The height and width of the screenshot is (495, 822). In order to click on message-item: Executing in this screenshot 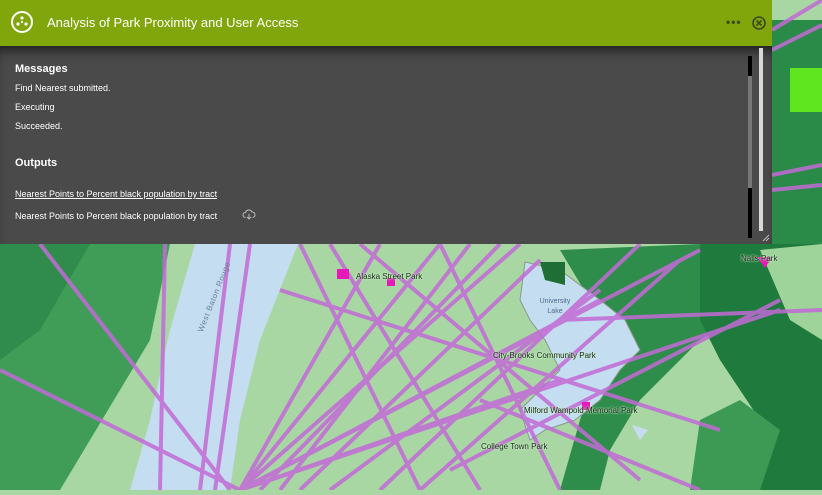, I will do `click(35, 107)`.